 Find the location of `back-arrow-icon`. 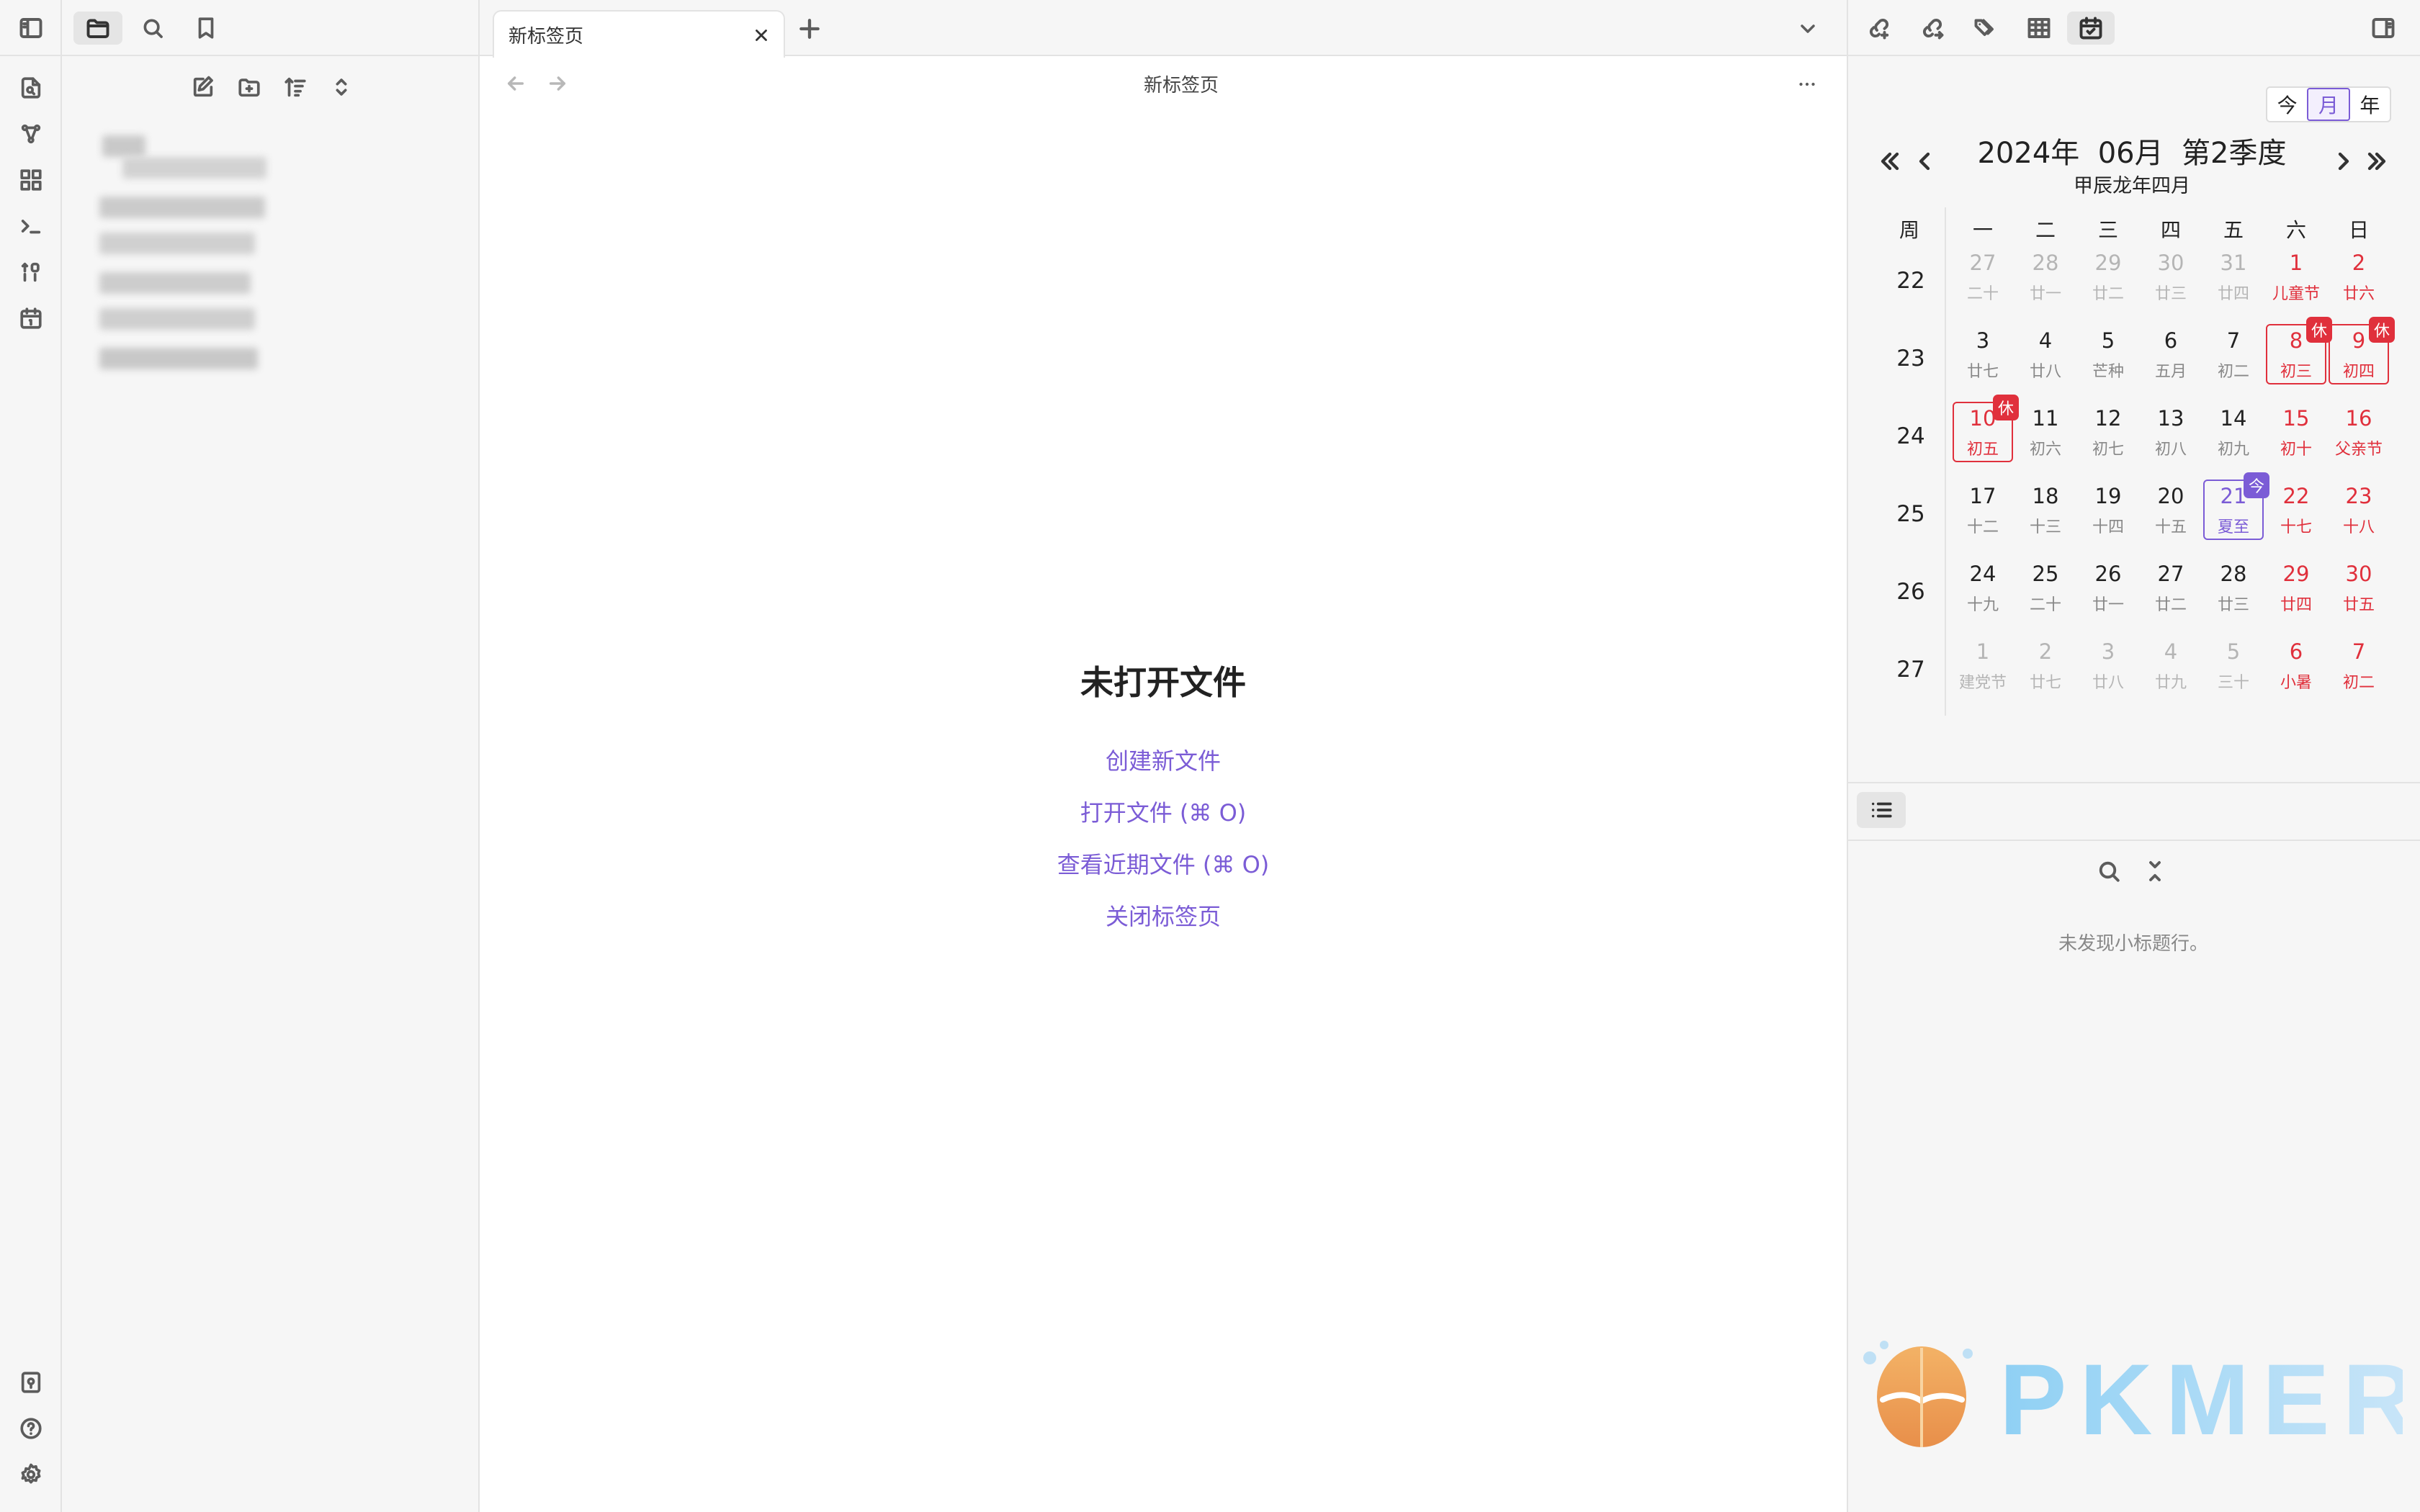

back-arrow-icon is located at coordinates (515, 83).